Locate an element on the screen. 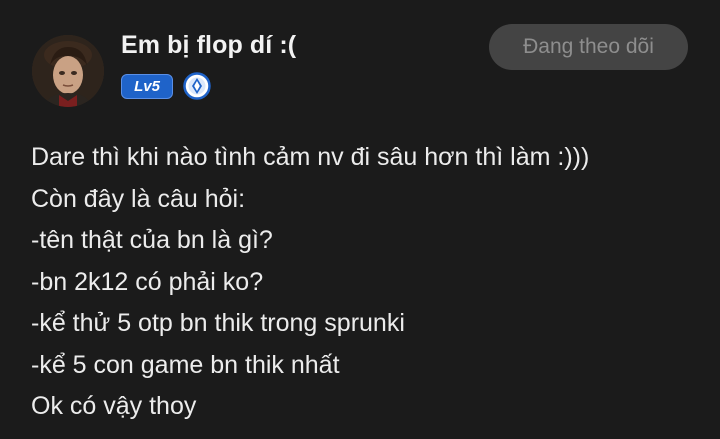 Image resolution: width=720 pixels, height=439 pixels. avatar is located at coordinates (68, 71).